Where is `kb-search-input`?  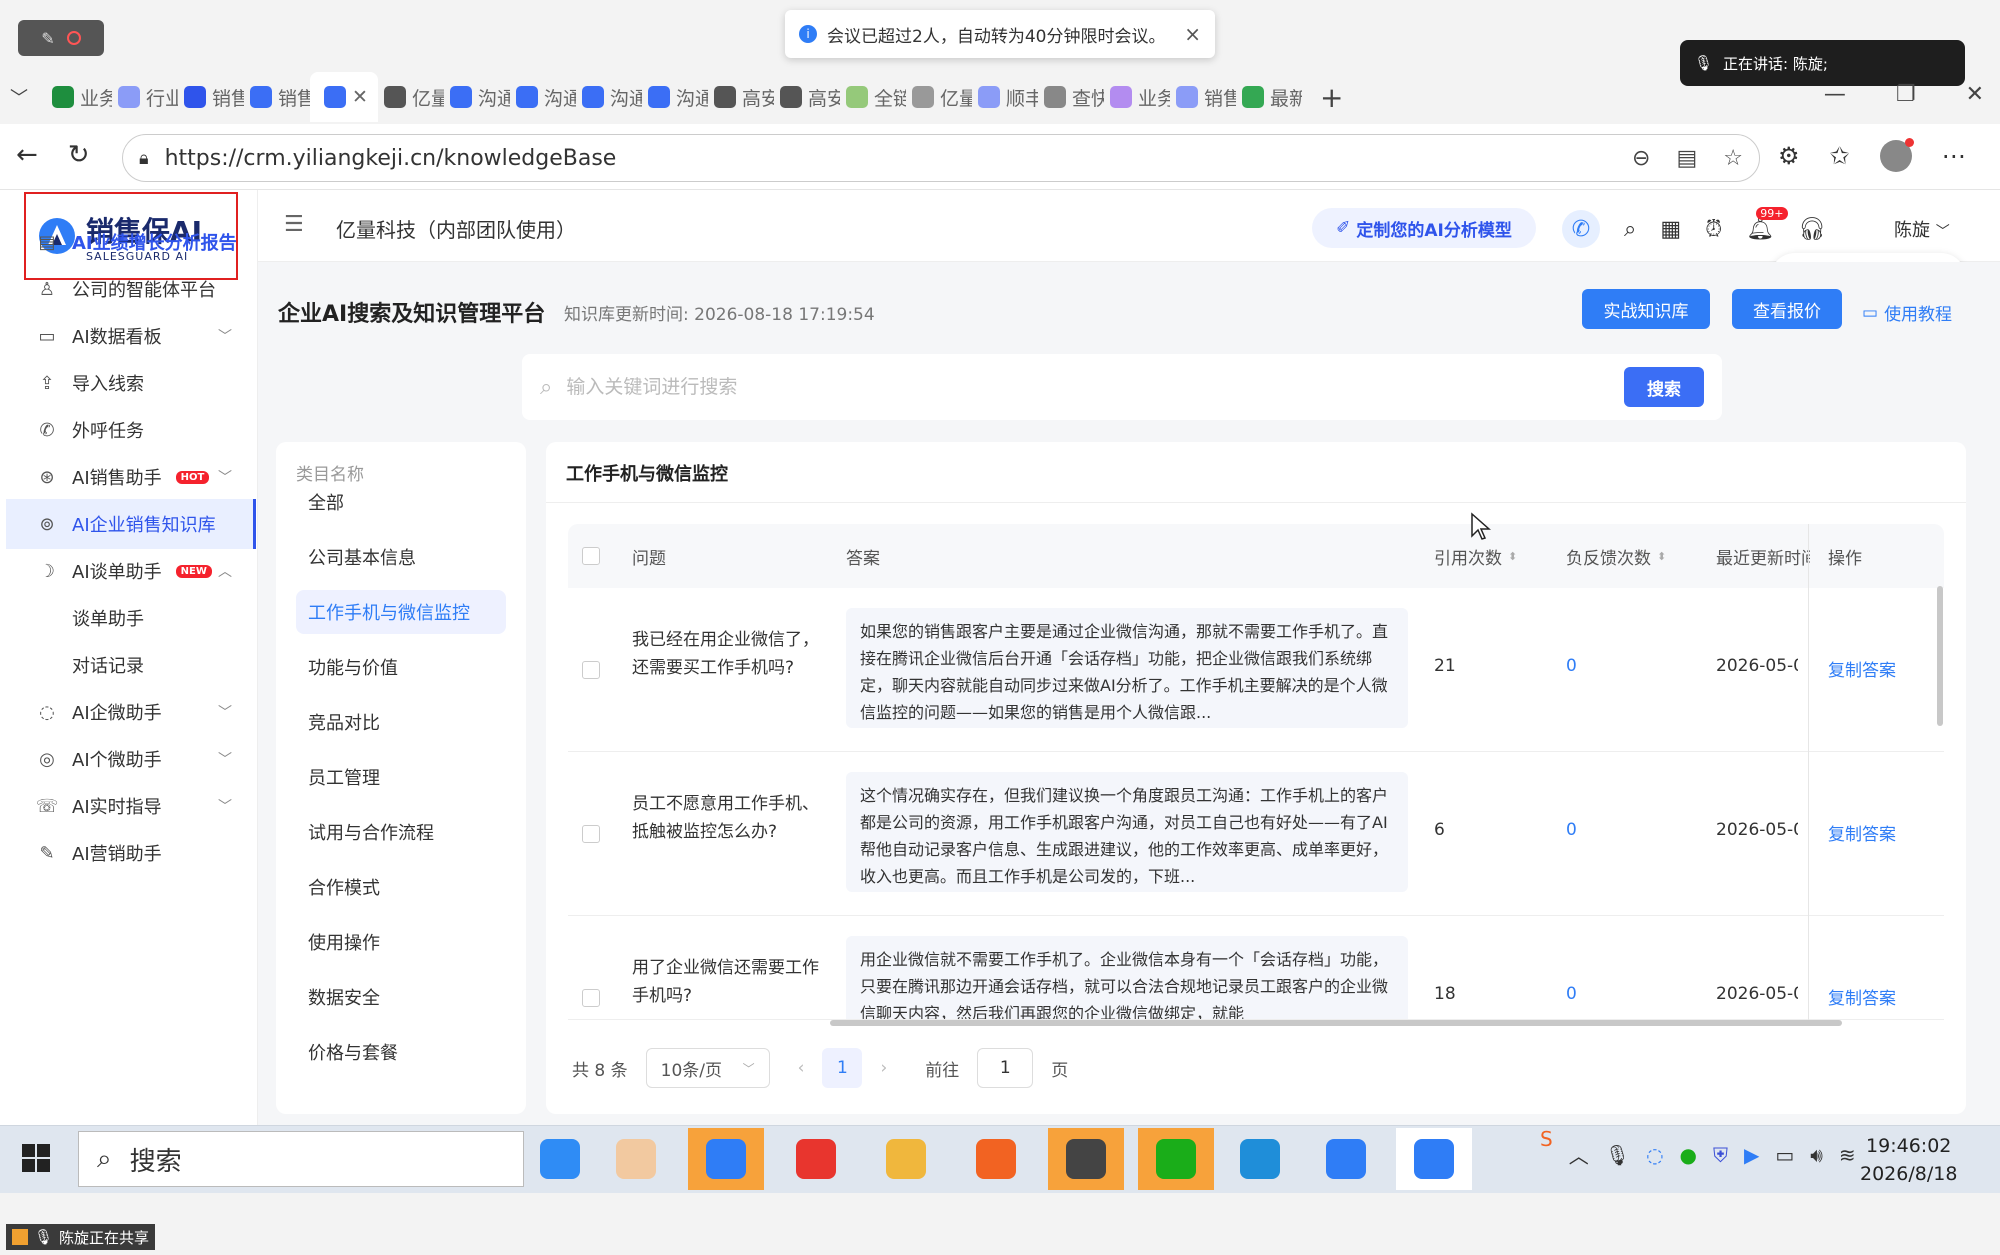
kb-search-input is located at coordinates (1088, 387).